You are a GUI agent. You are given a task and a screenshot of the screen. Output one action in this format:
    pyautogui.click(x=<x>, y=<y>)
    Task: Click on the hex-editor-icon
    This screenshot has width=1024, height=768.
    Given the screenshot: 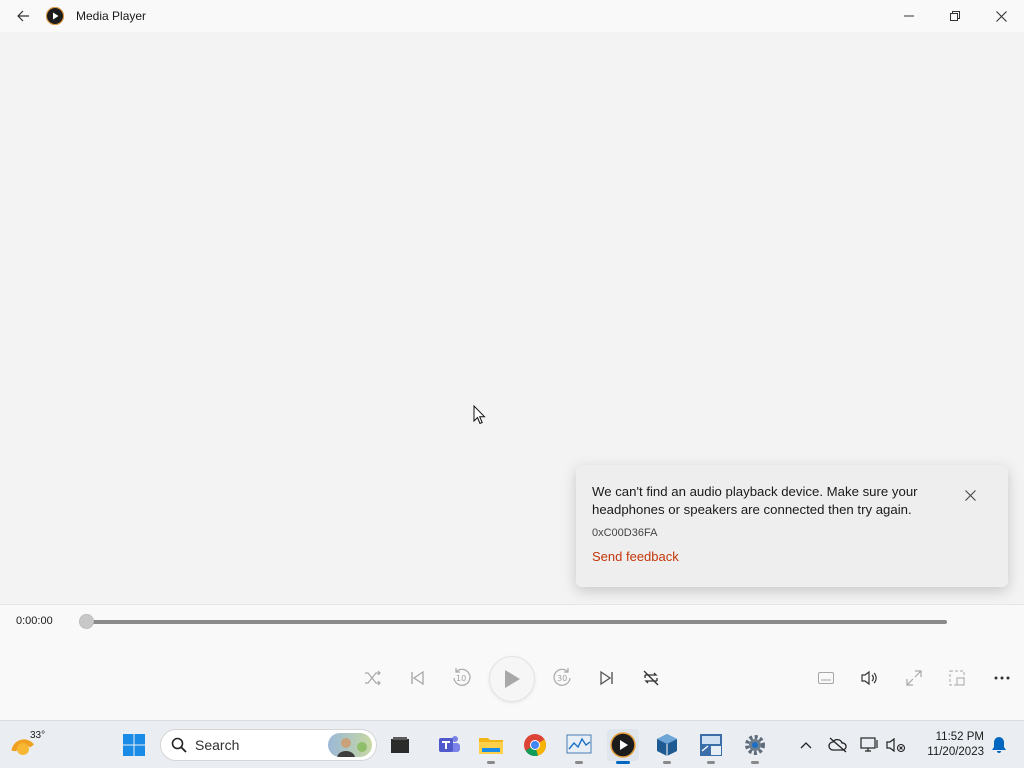 What is the action you would take?
    pyautogui.click(x=711, y=745)
    